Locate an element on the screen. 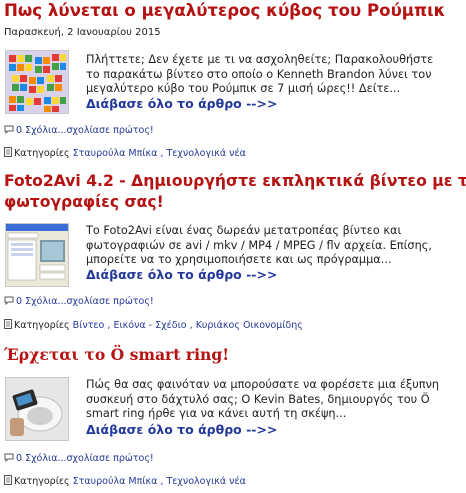  category-link: Βίντεο is located at coordinates (89, 325).